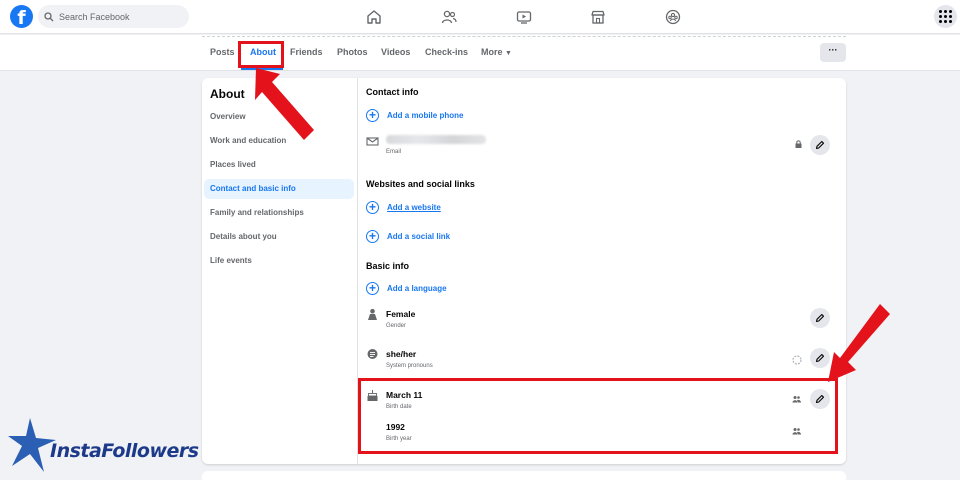 The height and width of the screenshot is (480, 960). What do you see at coordinates (598, 17) in the screenshot?
I see `marketplace-icon` at bounding box center [598, 17].